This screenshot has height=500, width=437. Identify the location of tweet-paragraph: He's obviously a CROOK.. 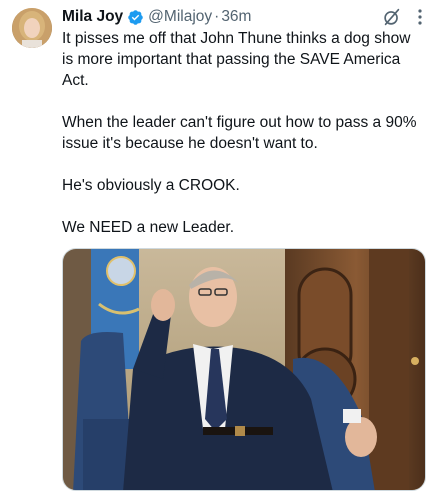
(151, 185).